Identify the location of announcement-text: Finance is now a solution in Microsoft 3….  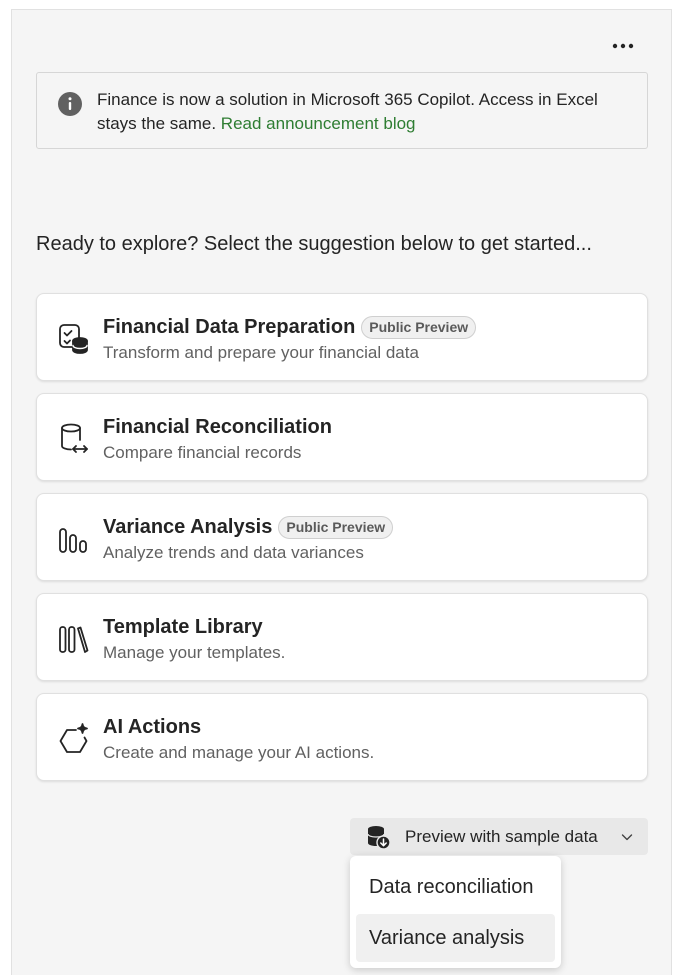
(362, 112).